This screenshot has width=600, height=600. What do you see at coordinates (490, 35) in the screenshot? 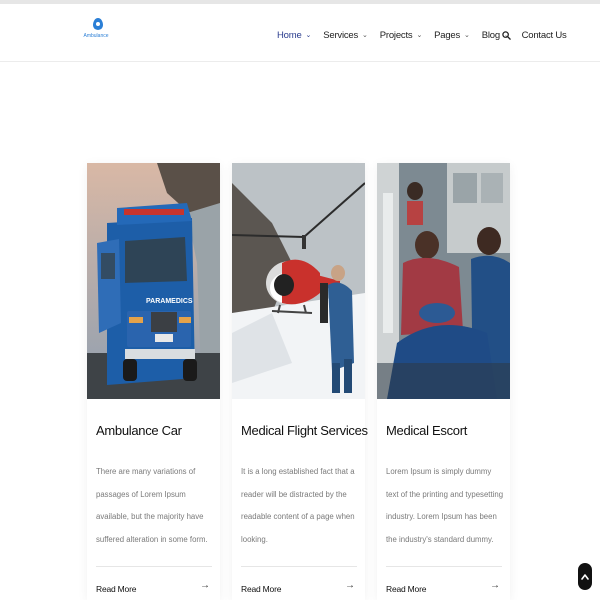
I see `nav-item-label: Blog` at bounding box center [490, 35].